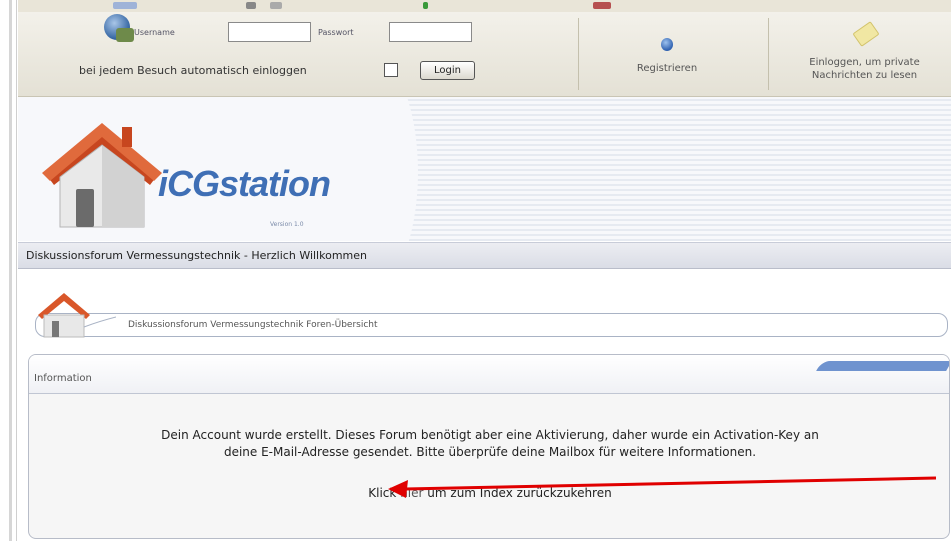 This screenshot has width=951, height=541. Describe the element at coordinates (662, 487) in the screenshot. I see `annotation-arrow` at that location.